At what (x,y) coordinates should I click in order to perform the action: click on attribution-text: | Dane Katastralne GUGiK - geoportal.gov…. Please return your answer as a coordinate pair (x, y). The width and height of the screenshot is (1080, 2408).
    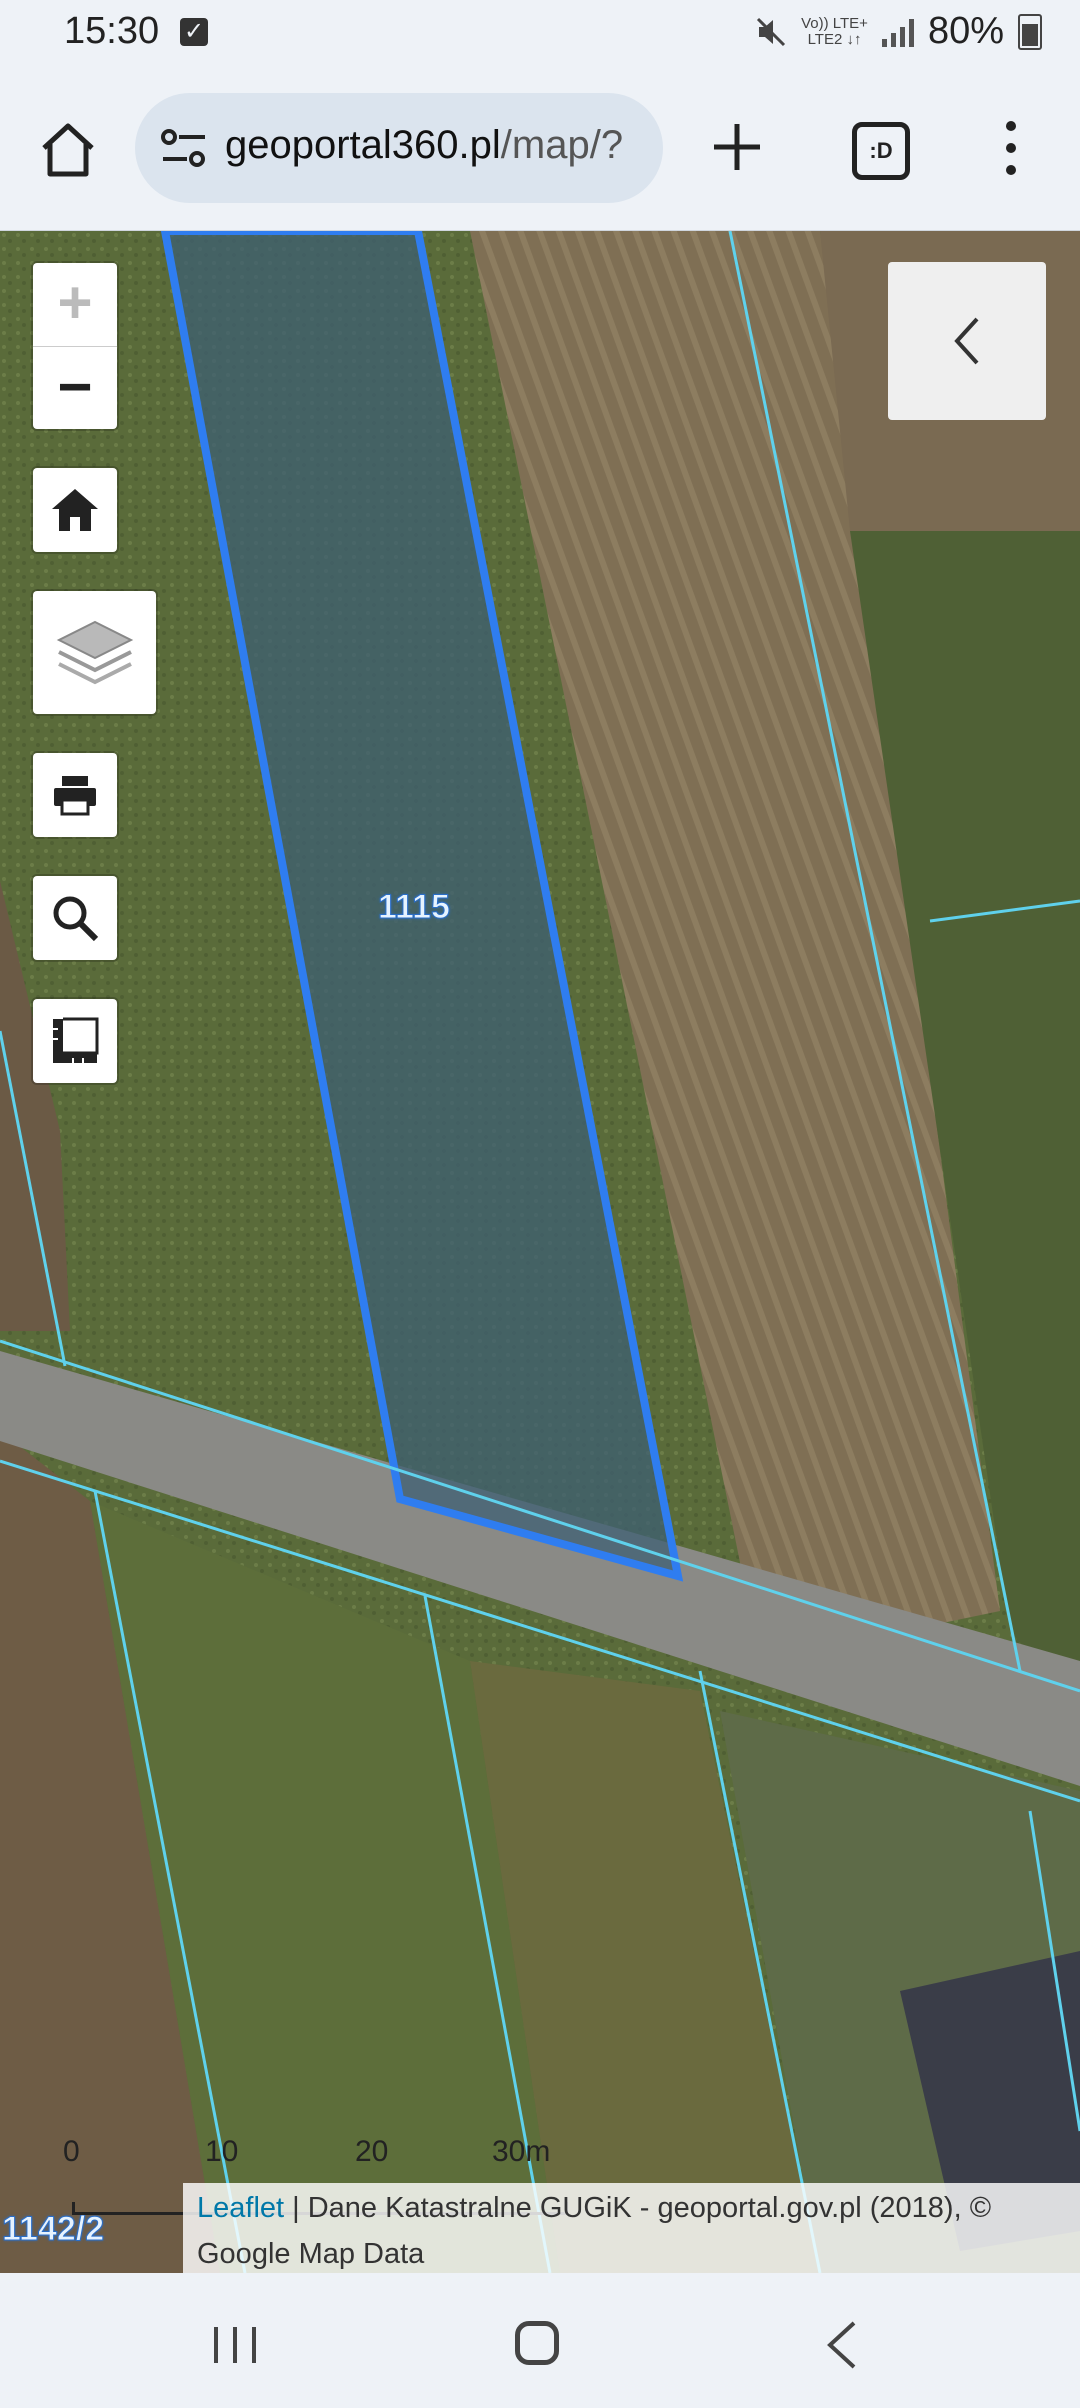
    Looking at the image, I should click on (594, 2231).